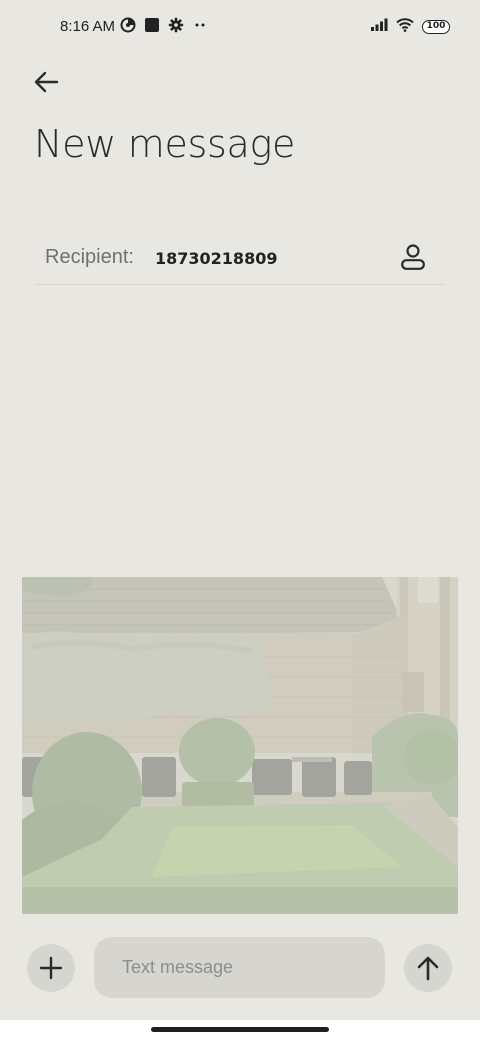 This screenshot has height=1040, width=480. I want to click on arrow-left-icon, so click(46, 82).